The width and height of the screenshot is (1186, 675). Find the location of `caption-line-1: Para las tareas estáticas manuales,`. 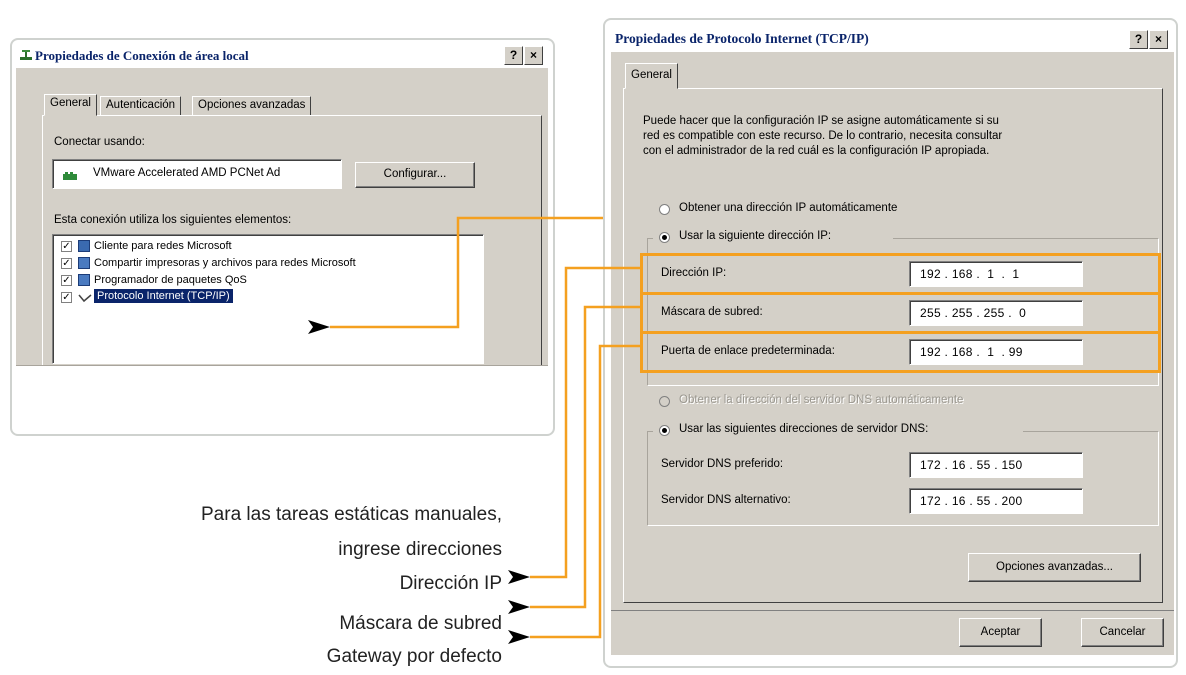

caption-line-1: Para las tareas estáticas manuales, is located at coordinates (351, 514).